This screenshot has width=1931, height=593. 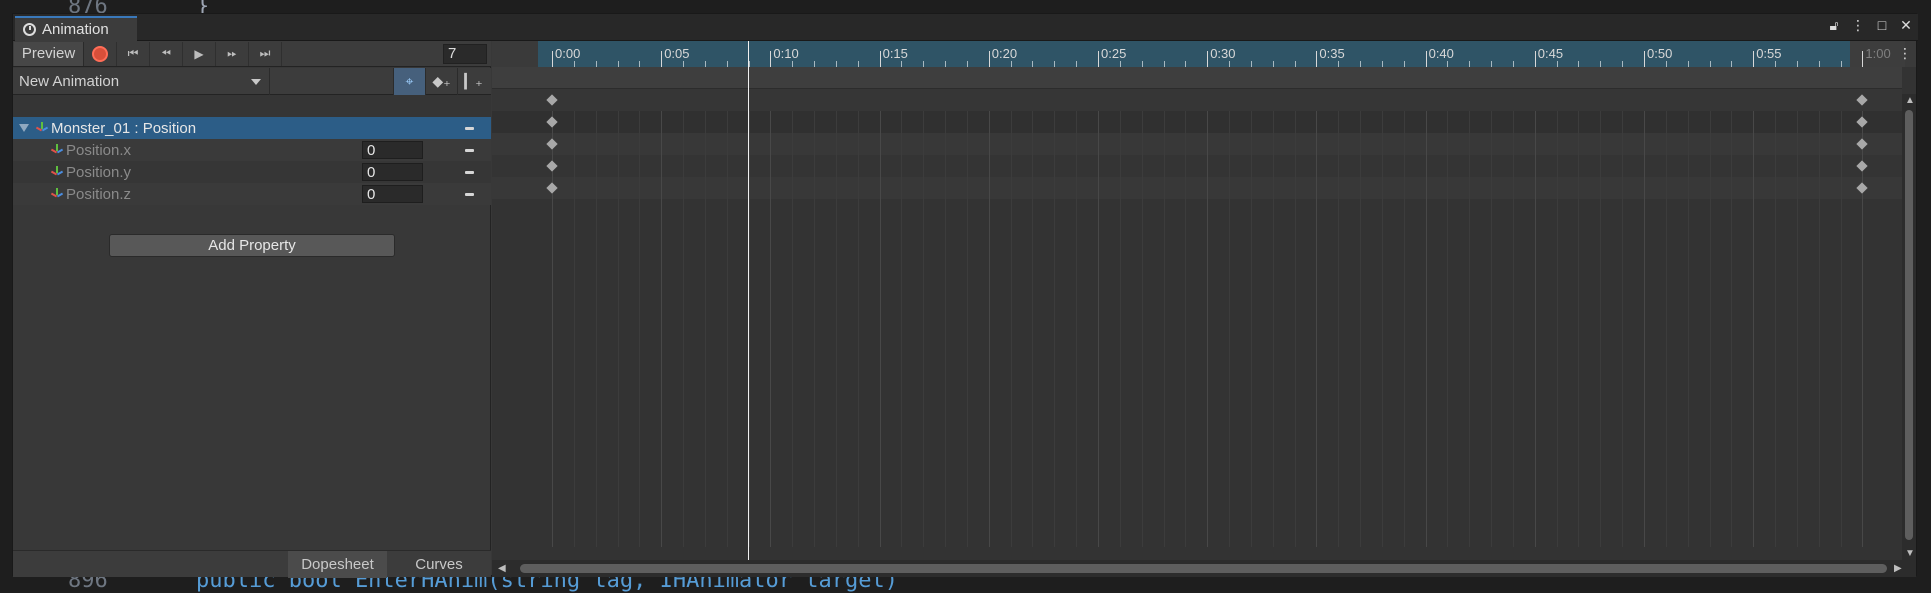 What do you see at coordinates (895, 53) in the screenshot?
I see `ruler-tick-label: 0:15` at bounding box center [895, 53].